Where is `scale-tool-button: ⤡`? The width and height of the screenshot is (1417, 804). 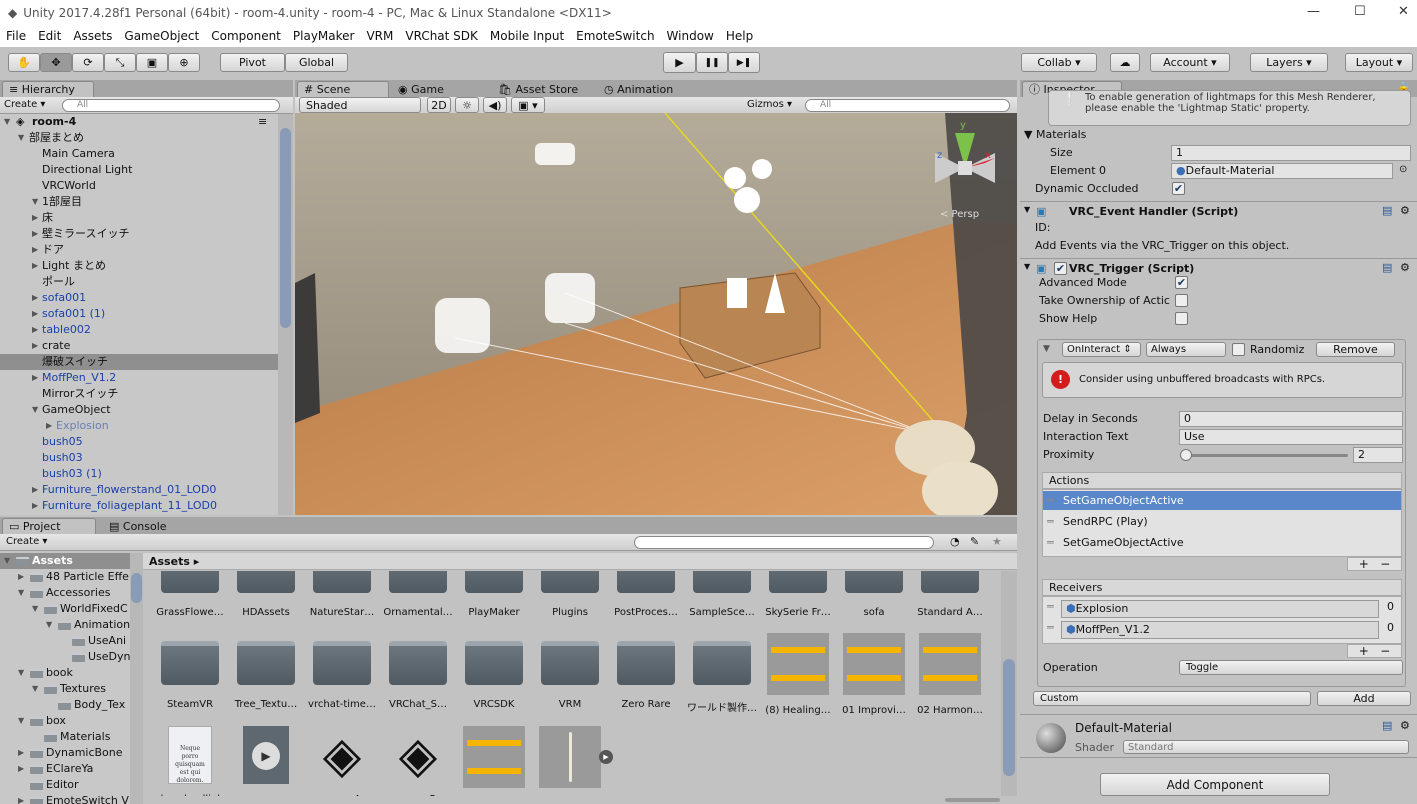 scale-tool-button: ⤡ is located at coordinates (120, 62).